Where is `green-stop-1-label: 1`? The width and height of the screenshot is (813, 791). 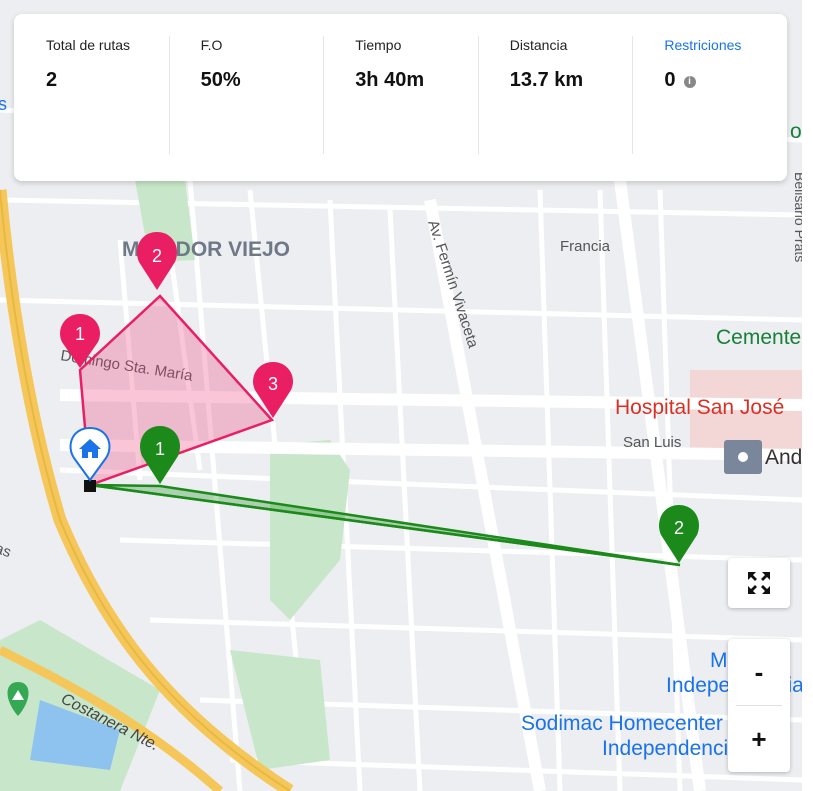 green-stop-1-label: 1 is located at coordinates (160, 449).